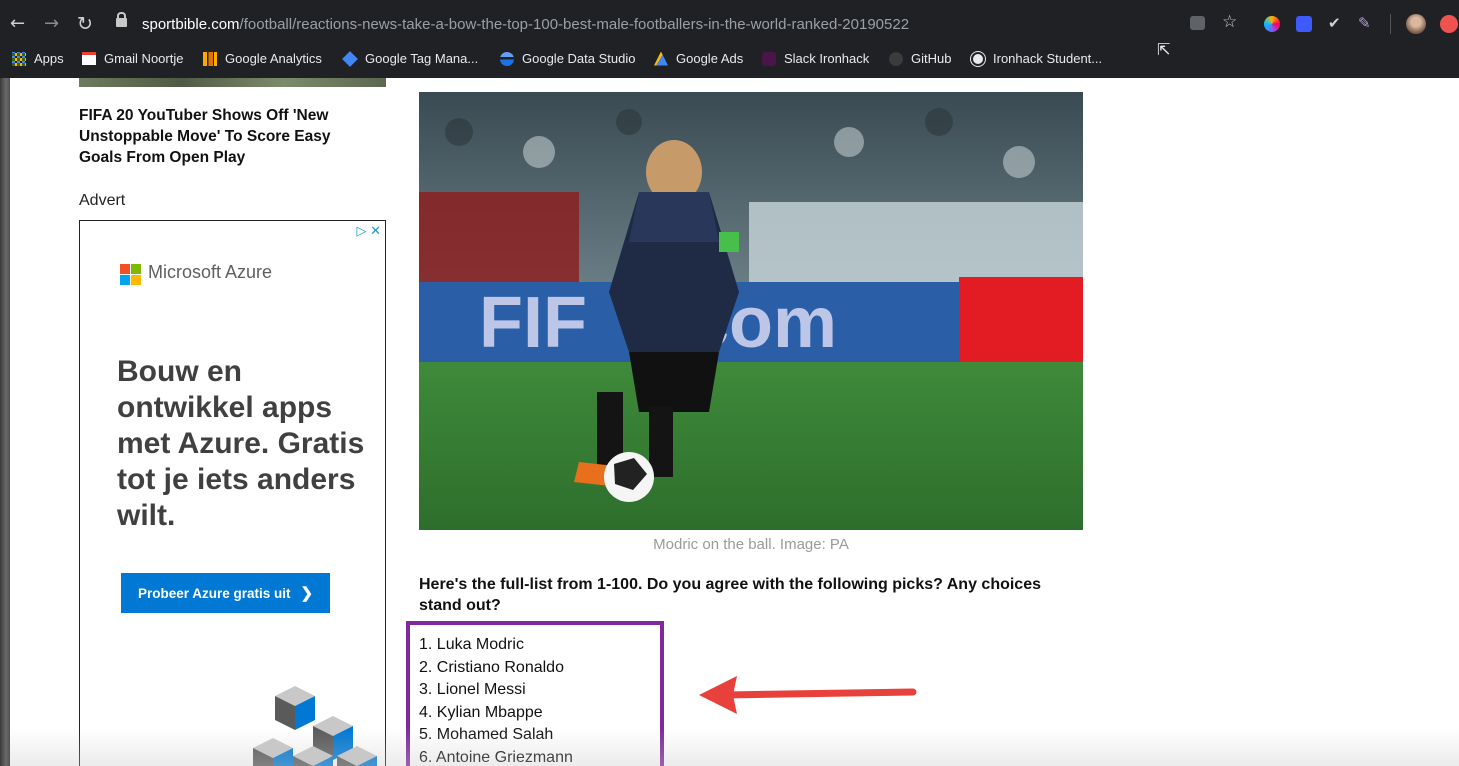 The width and height of the screenshot is (1459, 766). Describe the element at coordinates (1164, 49) in the screenshot. I see `mouse-cursor-icon: ⇱` at that location.